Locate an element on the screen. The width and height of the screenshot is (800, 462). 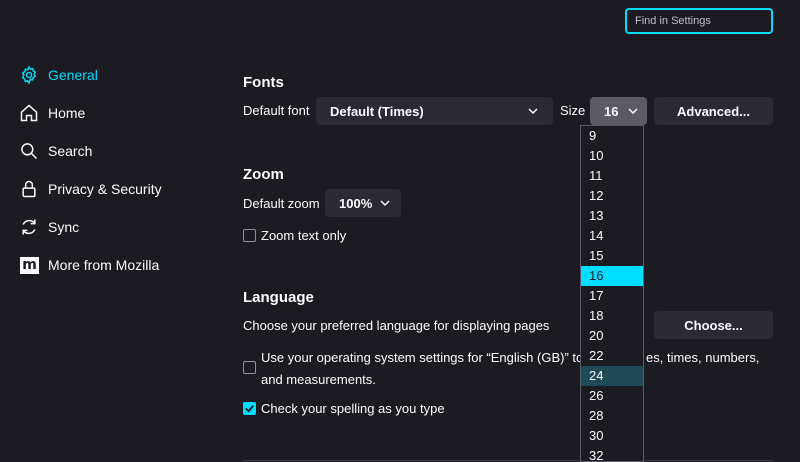
sidebar-item-privacy-security: Privacy & Security is located at coordinates (118, 189).